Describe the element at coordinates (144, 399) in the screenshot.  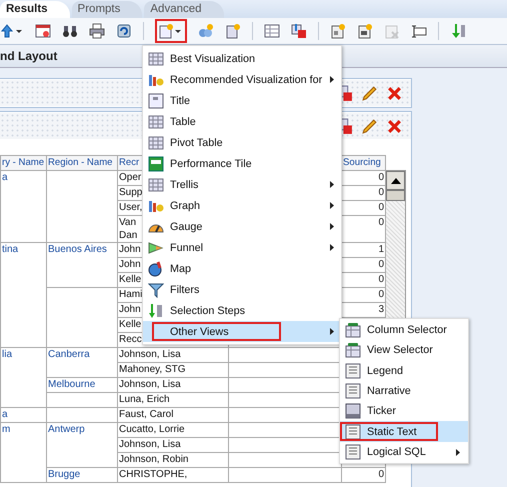
I see `recruiter-name: Luna, Erich` at that location.